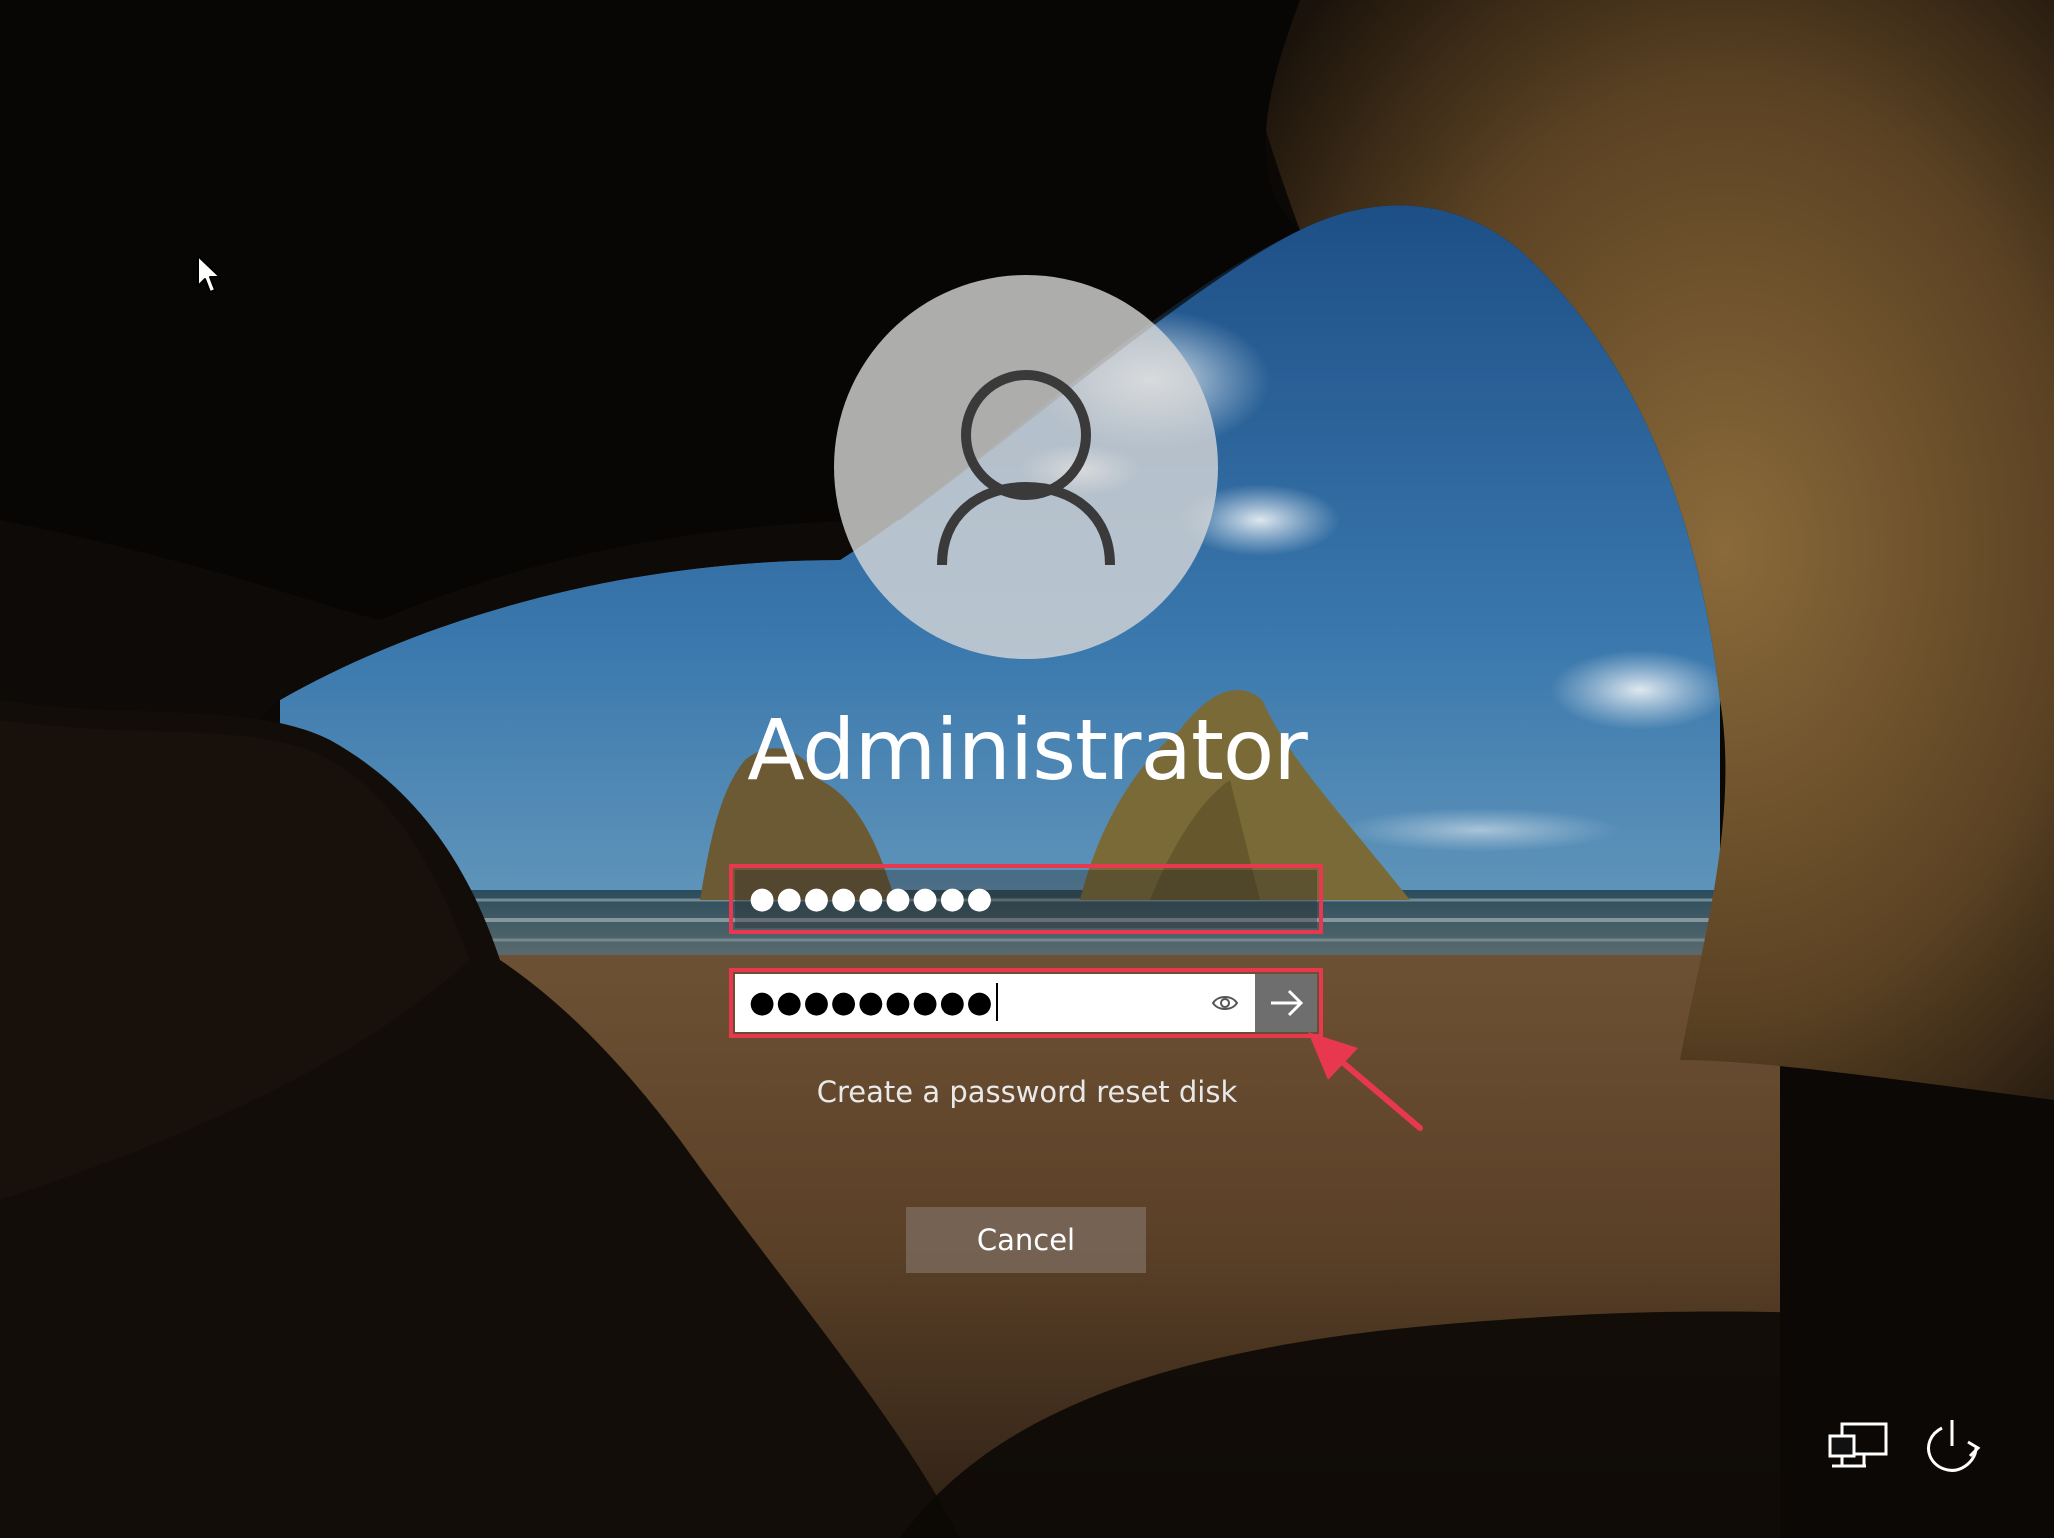 The image size is (2054, 1538). I want to click on password-reset-link: Create a password reset disk, so click(1027, 1092).